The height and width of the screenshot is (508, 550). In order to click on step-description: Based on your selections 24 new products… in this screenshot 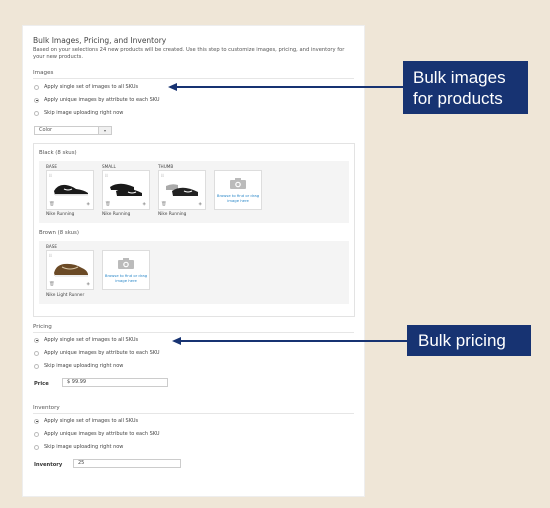, I will do `click(189, 53)`.